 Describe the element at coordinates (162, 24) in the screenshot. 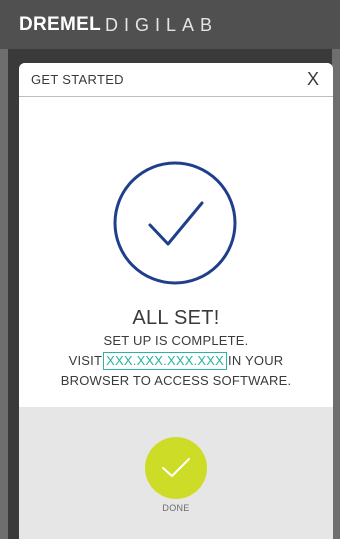

I see `brand-light: DIGILAB` at that location.